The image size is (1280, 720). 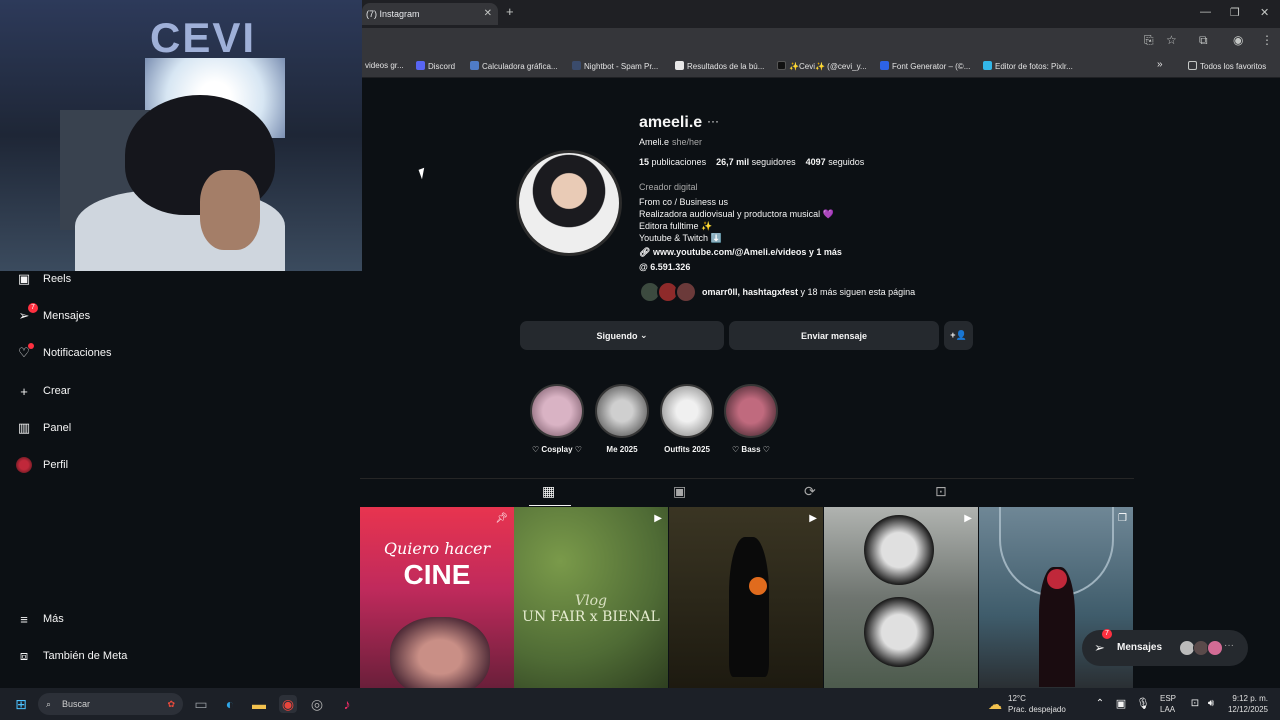 I want to click on following-stat: 4097 seguidos, so click(x=835, y=162).